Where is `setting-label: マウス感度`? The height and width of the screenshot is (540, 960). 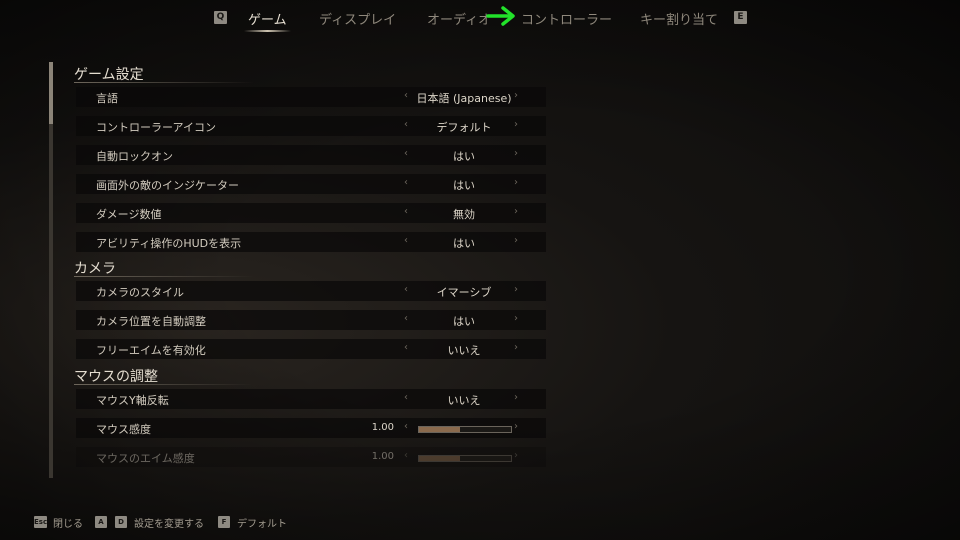 setting-label: マウス感度 is located at coordinates (123, 429).